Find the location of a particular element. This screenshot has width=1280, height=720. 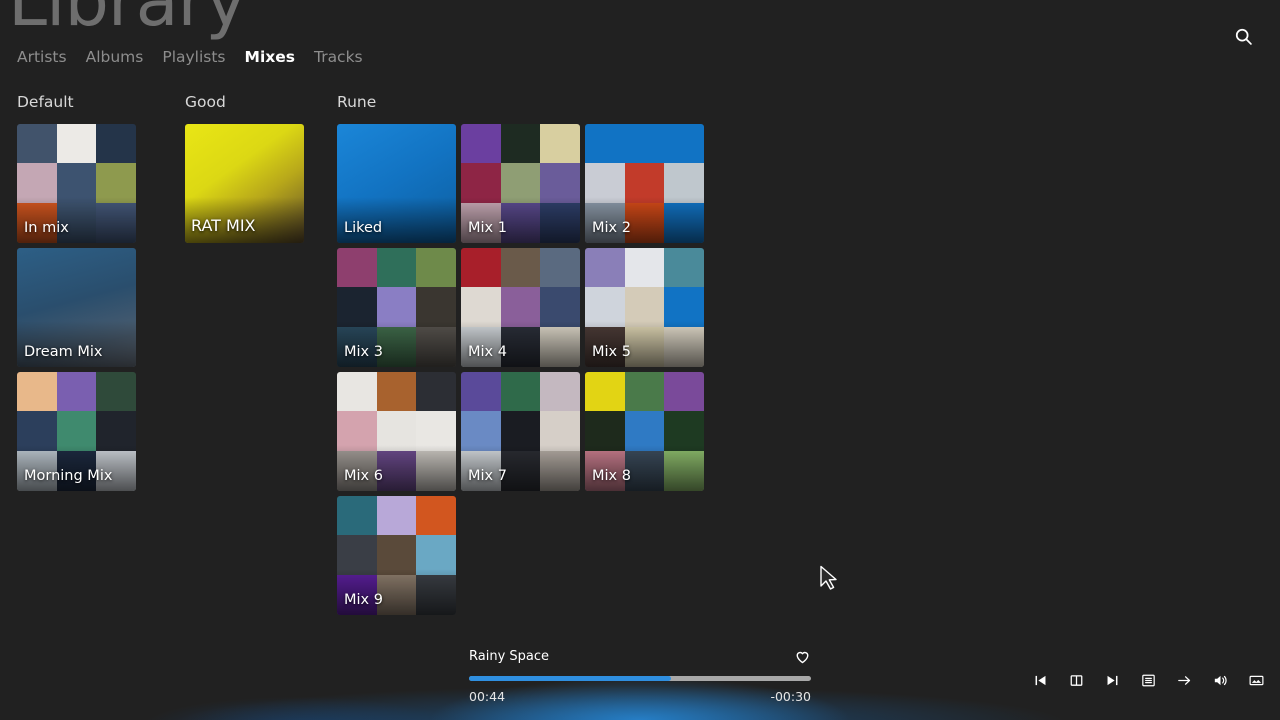

mix-tile: Morning Mix is located at coordinates (76, 431).